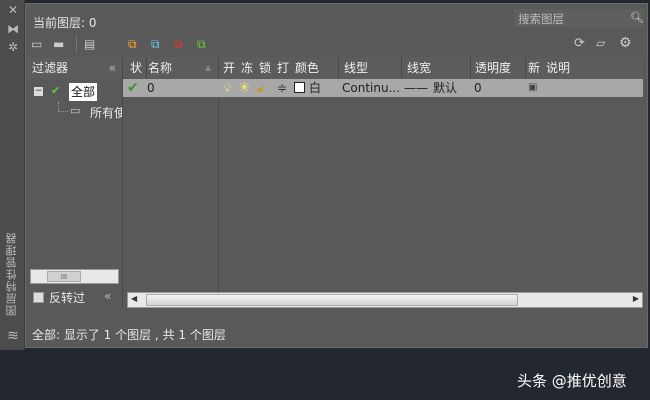 This screenshot has width=650, height=400. I want to click on lineweight-line: ——, so click(416, 88).